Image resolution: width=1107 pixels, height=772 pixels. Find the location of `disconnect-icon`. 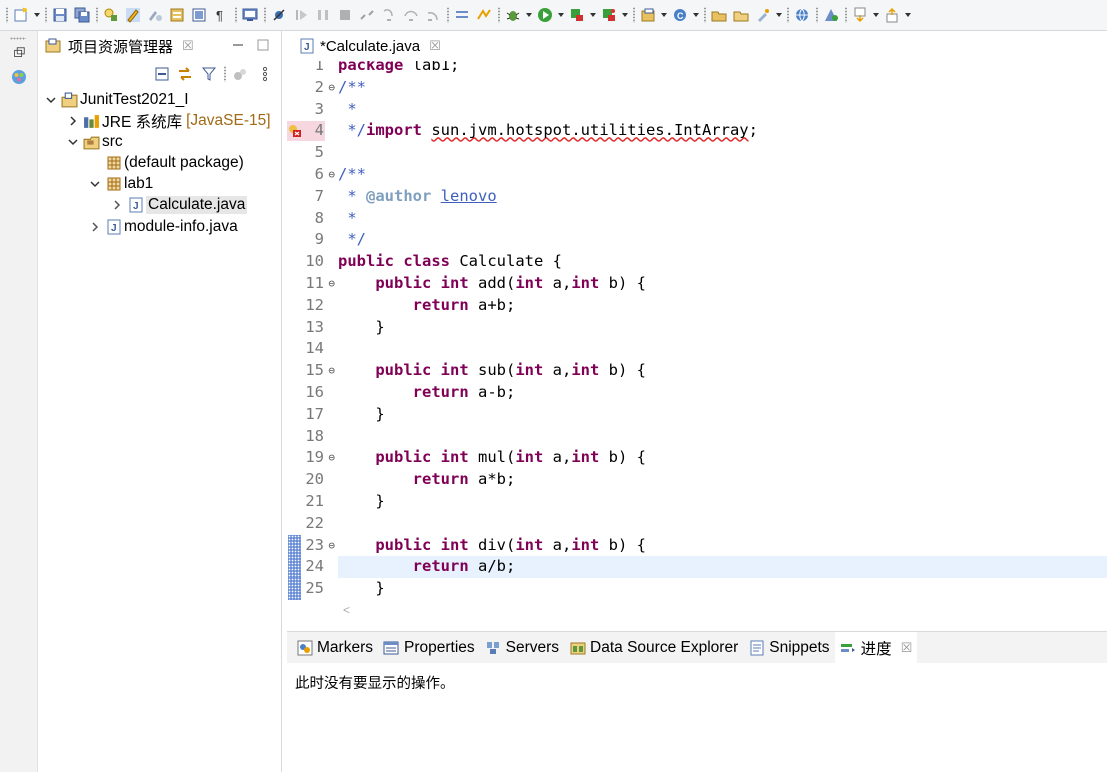

disconnect-icon is located at coordinates (367, 15).